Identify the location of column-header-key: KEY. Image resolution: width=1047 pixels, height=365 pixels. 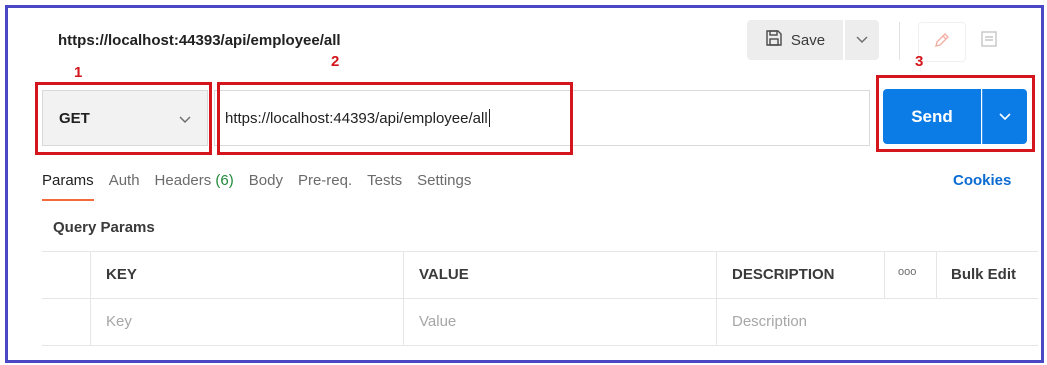
(121, 274).